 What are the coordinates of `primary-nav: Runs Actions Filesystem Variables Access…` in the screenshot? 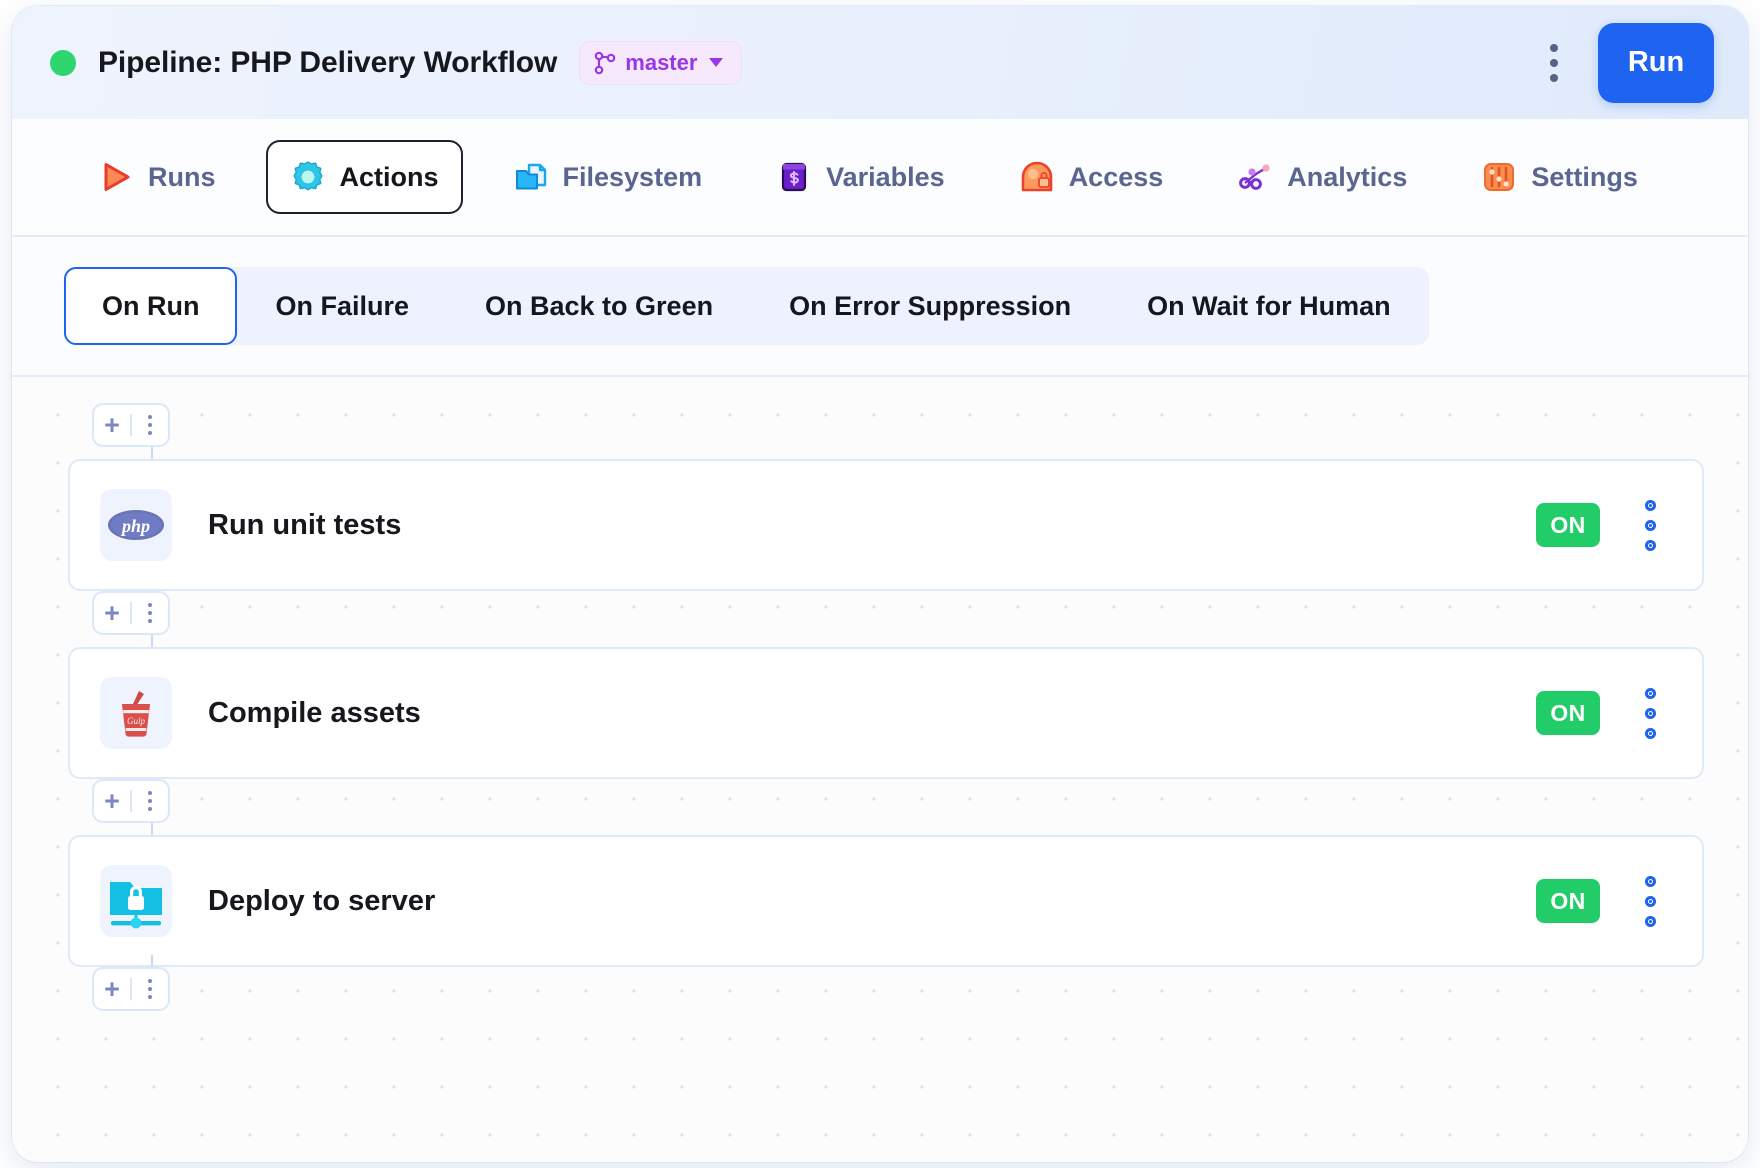 It's located at (880, 178).